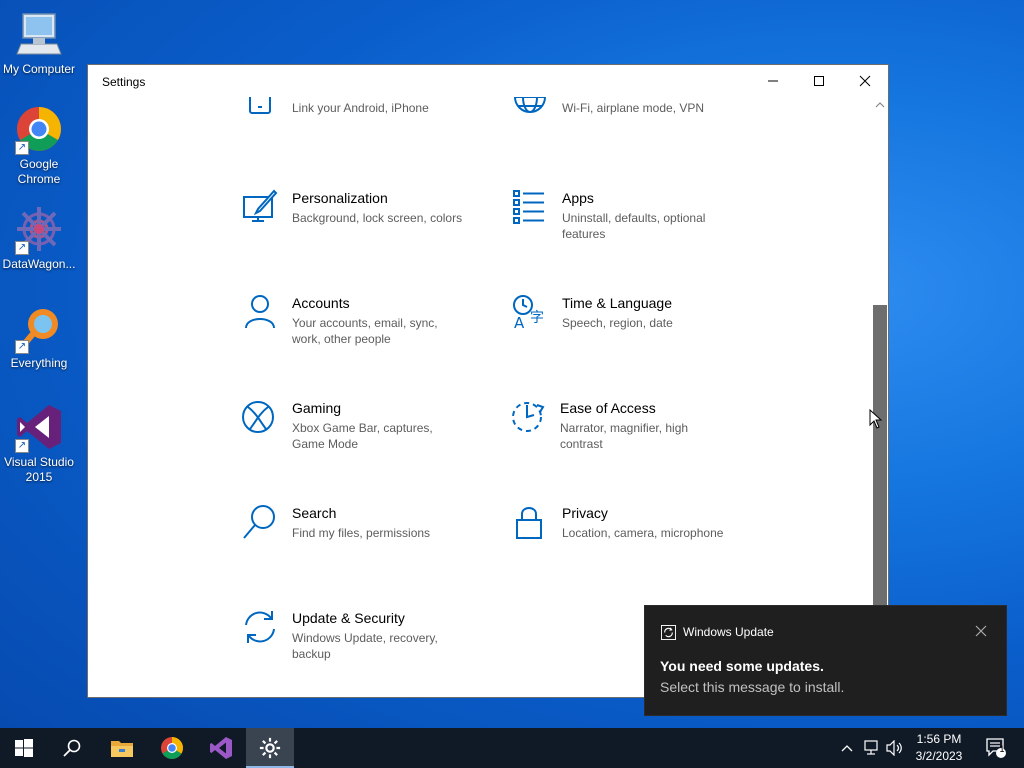 Image resolution: width=1024 pixels, height=768 pixels. Describe the element at coordinates (617, 323) in the screenshot. I see `tile-description: Speech, region, date` at that location.